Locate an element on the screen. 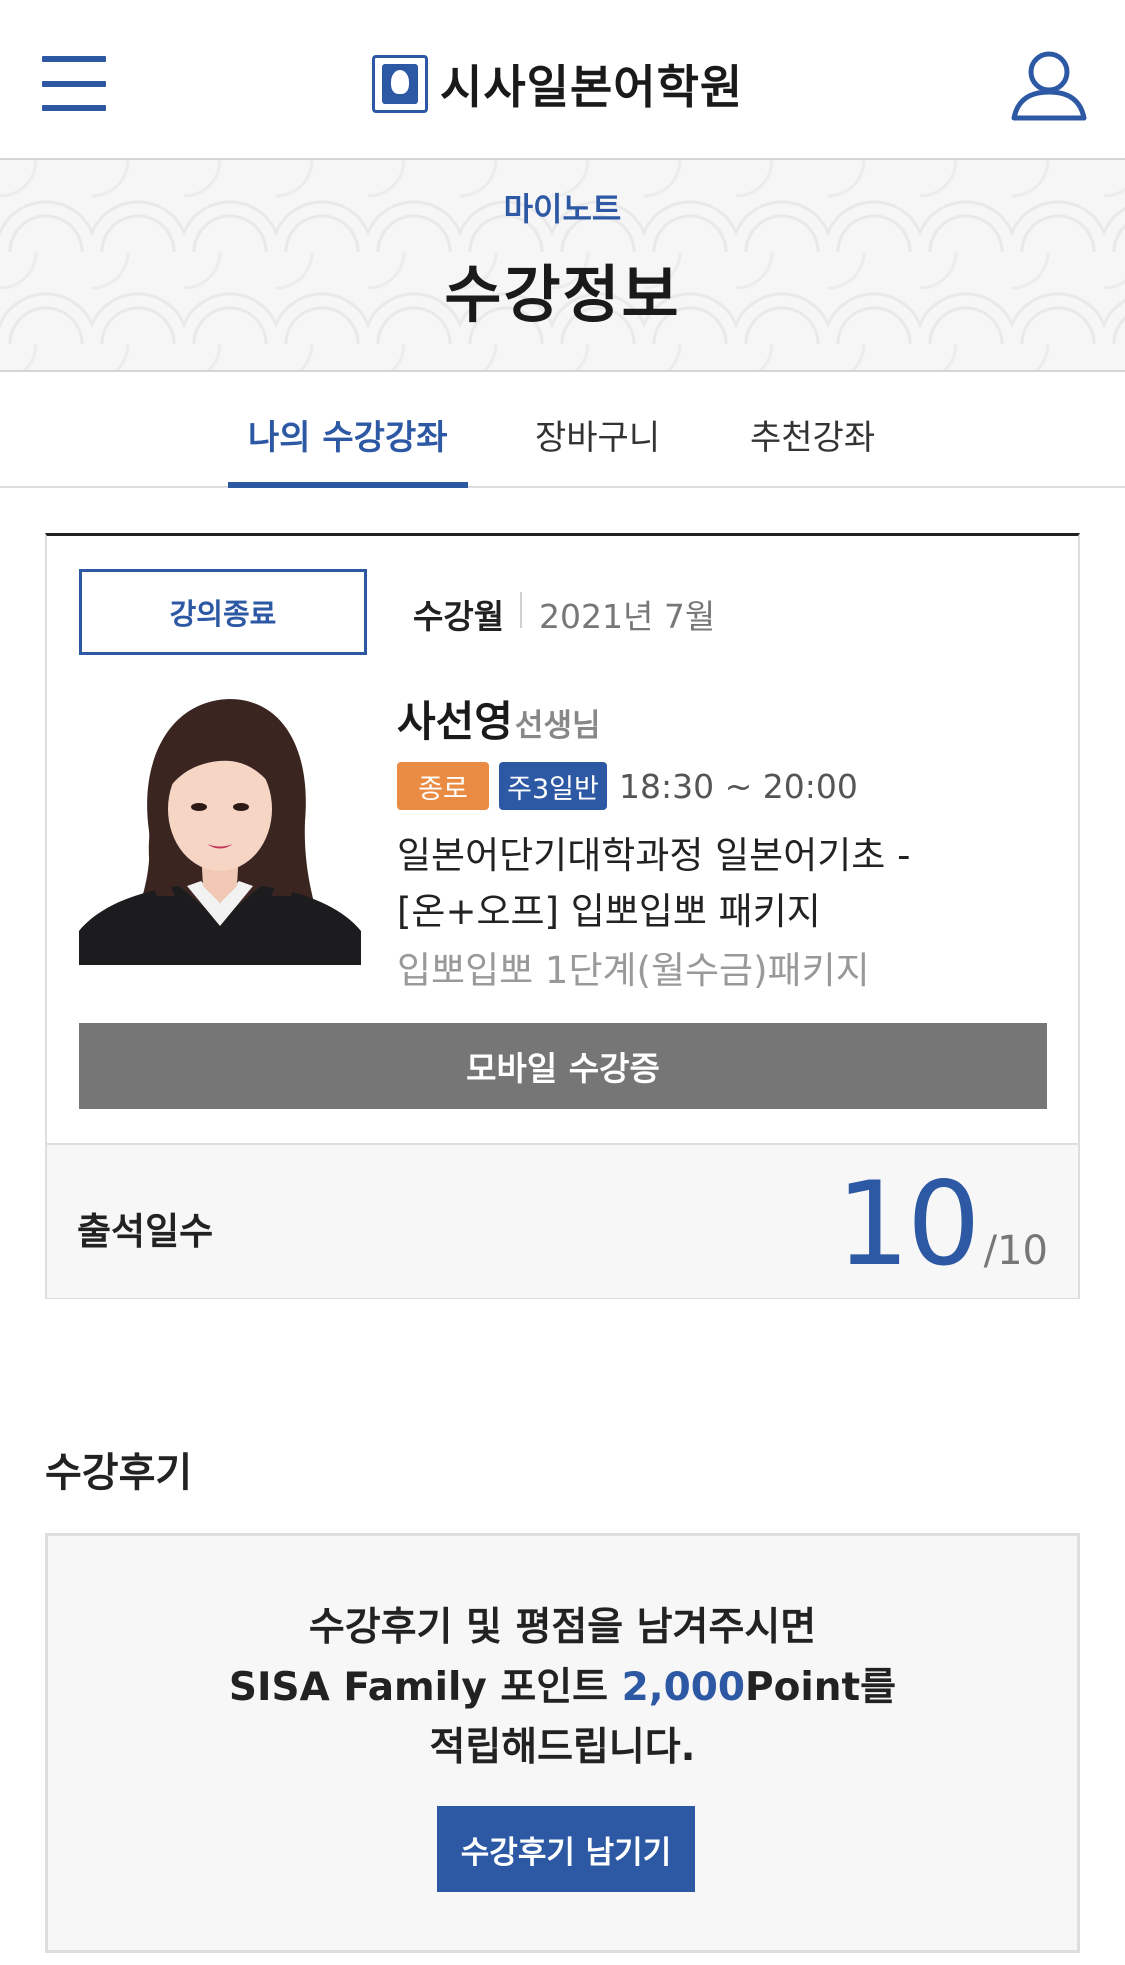  attendance-label: 출석일수 is located at coordinates (145, 1231).